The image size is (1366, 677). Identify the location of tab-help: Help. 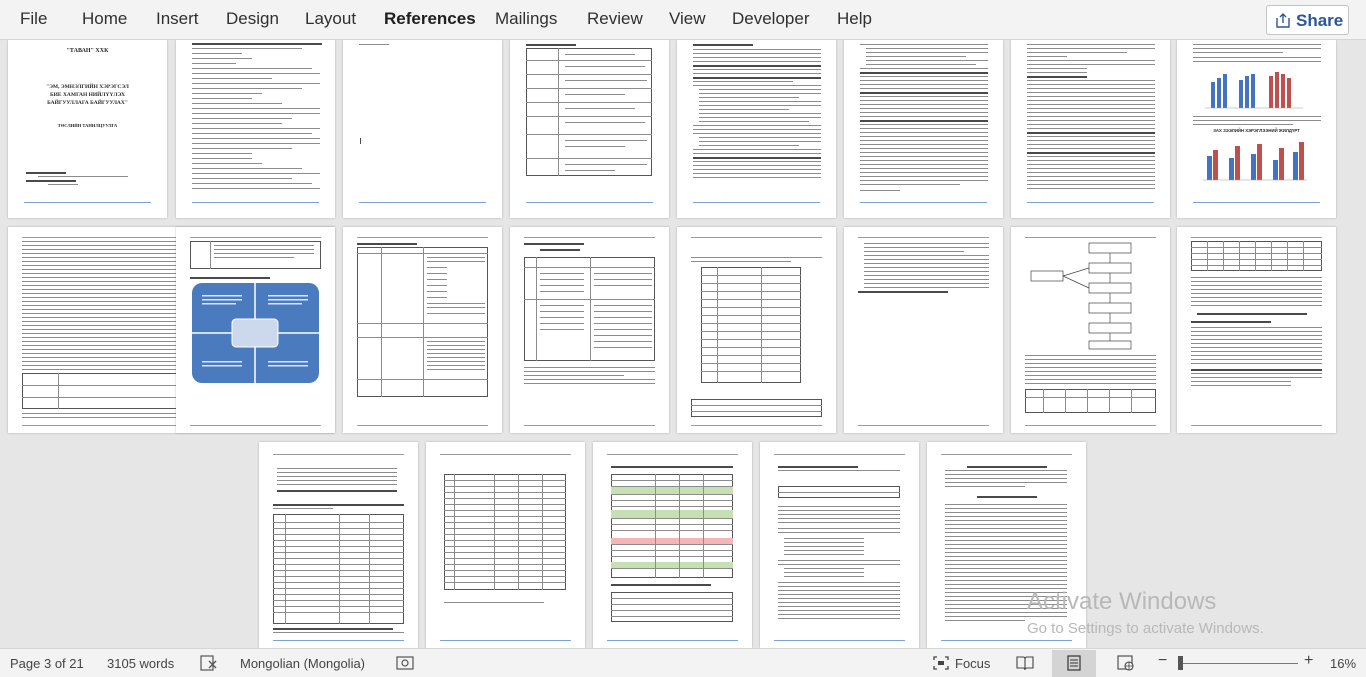
(854, 19).